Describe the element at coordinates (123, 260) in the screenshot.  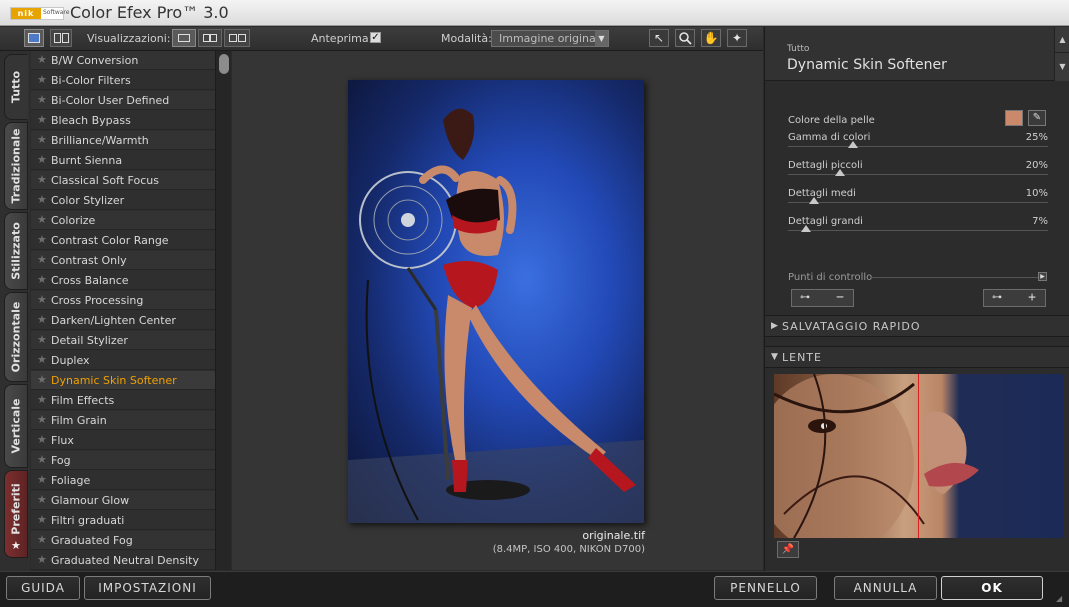
I see `filter-item: ★ Contrast Only` at that location.